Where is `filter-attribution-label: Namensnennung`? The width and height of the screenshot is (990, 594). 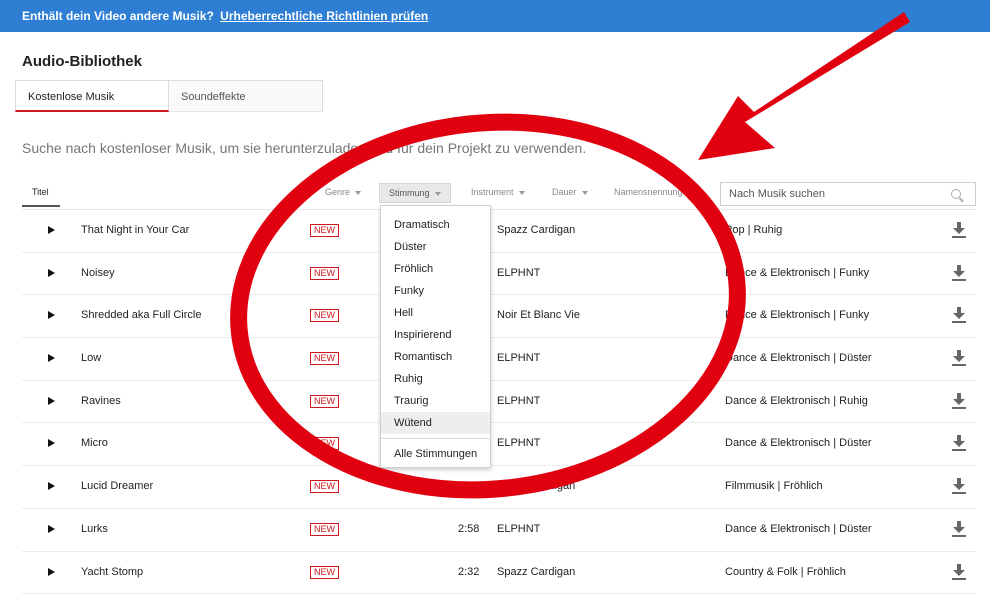
filter-attribution-label: Namensnennung is located at coordinates (648, 192).